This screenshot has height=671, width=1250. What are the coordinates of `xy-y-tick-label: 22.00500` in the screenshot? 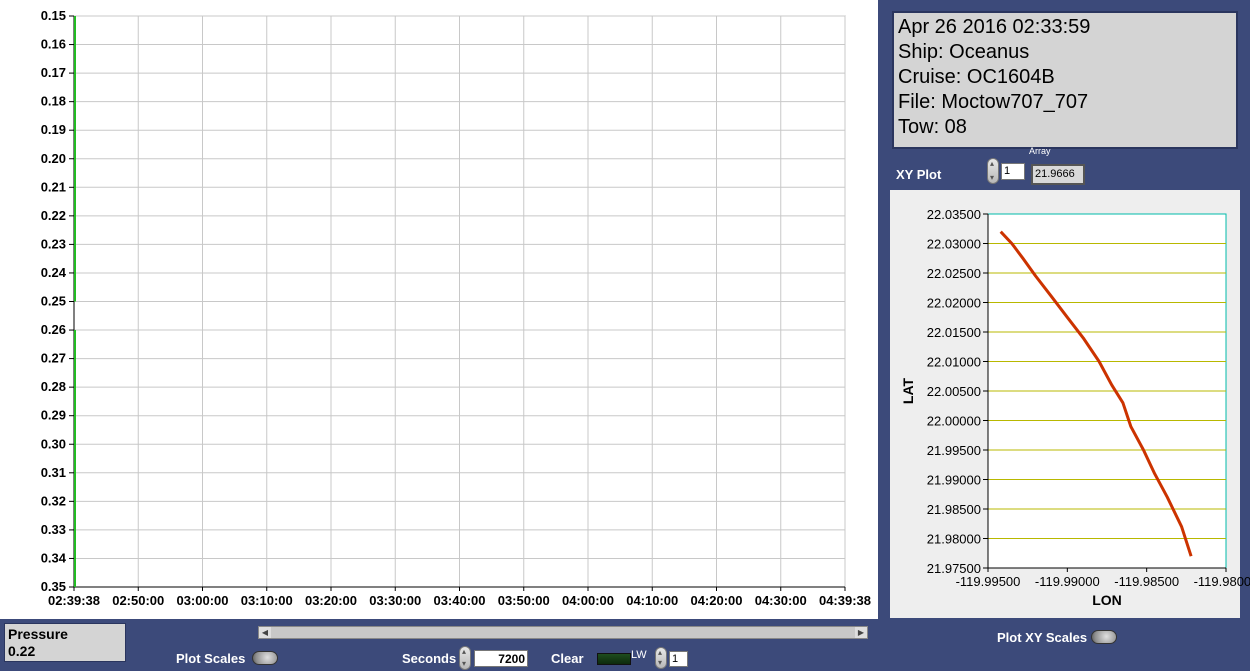 It's located at (954, 391).